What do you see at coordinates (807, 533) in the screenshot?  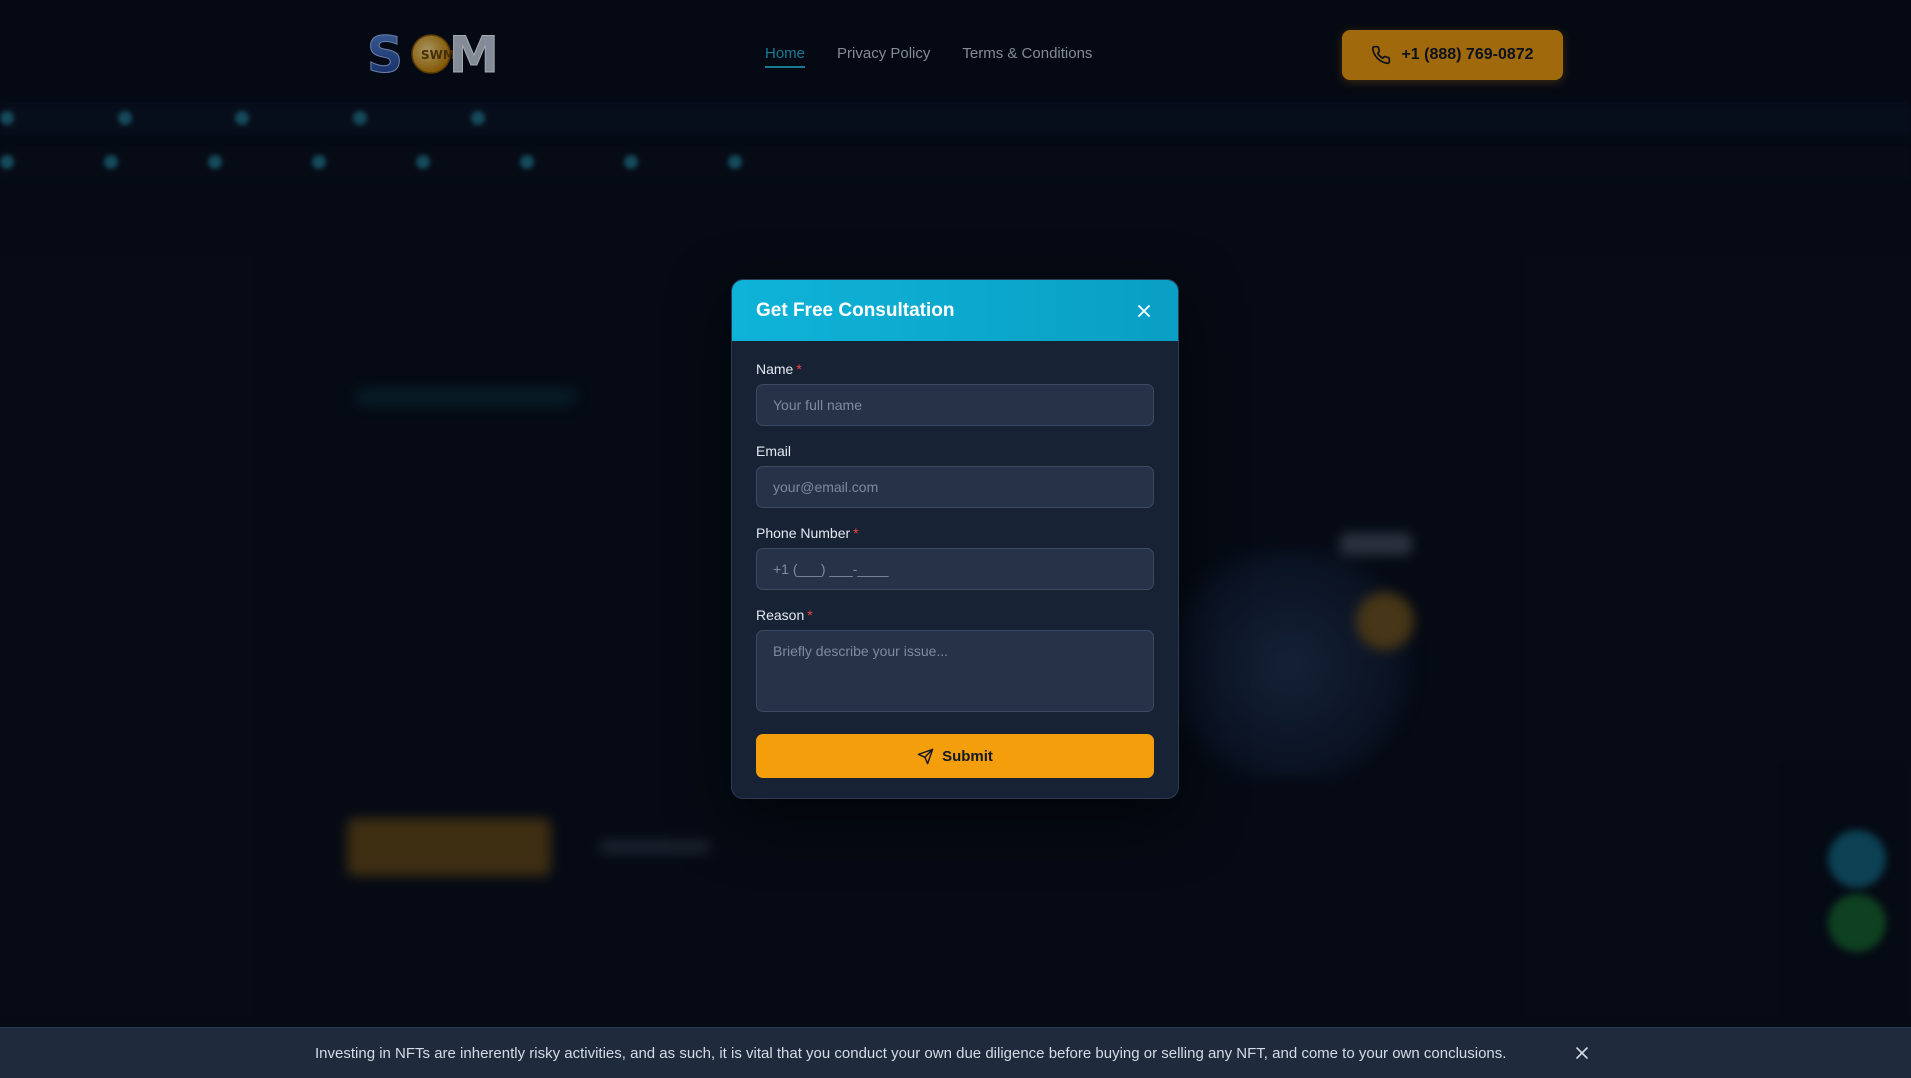 I see `phone-label: Phone Number *` at bounding box center [807, 533].